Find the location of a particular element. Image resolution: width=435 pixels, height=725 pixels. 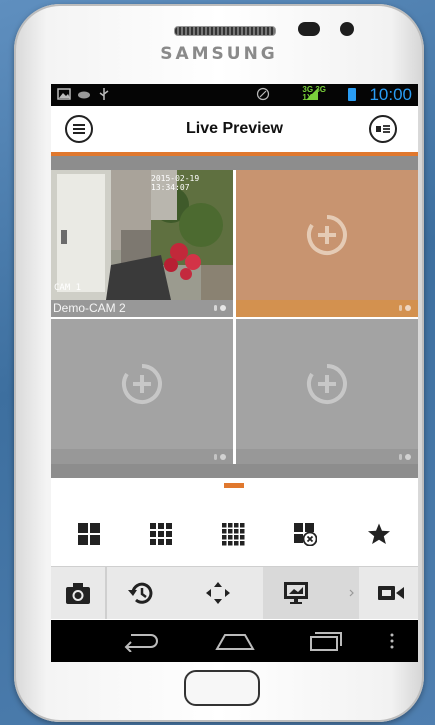

scroll-right-chevron-icon is located at coordinates (352, 593).